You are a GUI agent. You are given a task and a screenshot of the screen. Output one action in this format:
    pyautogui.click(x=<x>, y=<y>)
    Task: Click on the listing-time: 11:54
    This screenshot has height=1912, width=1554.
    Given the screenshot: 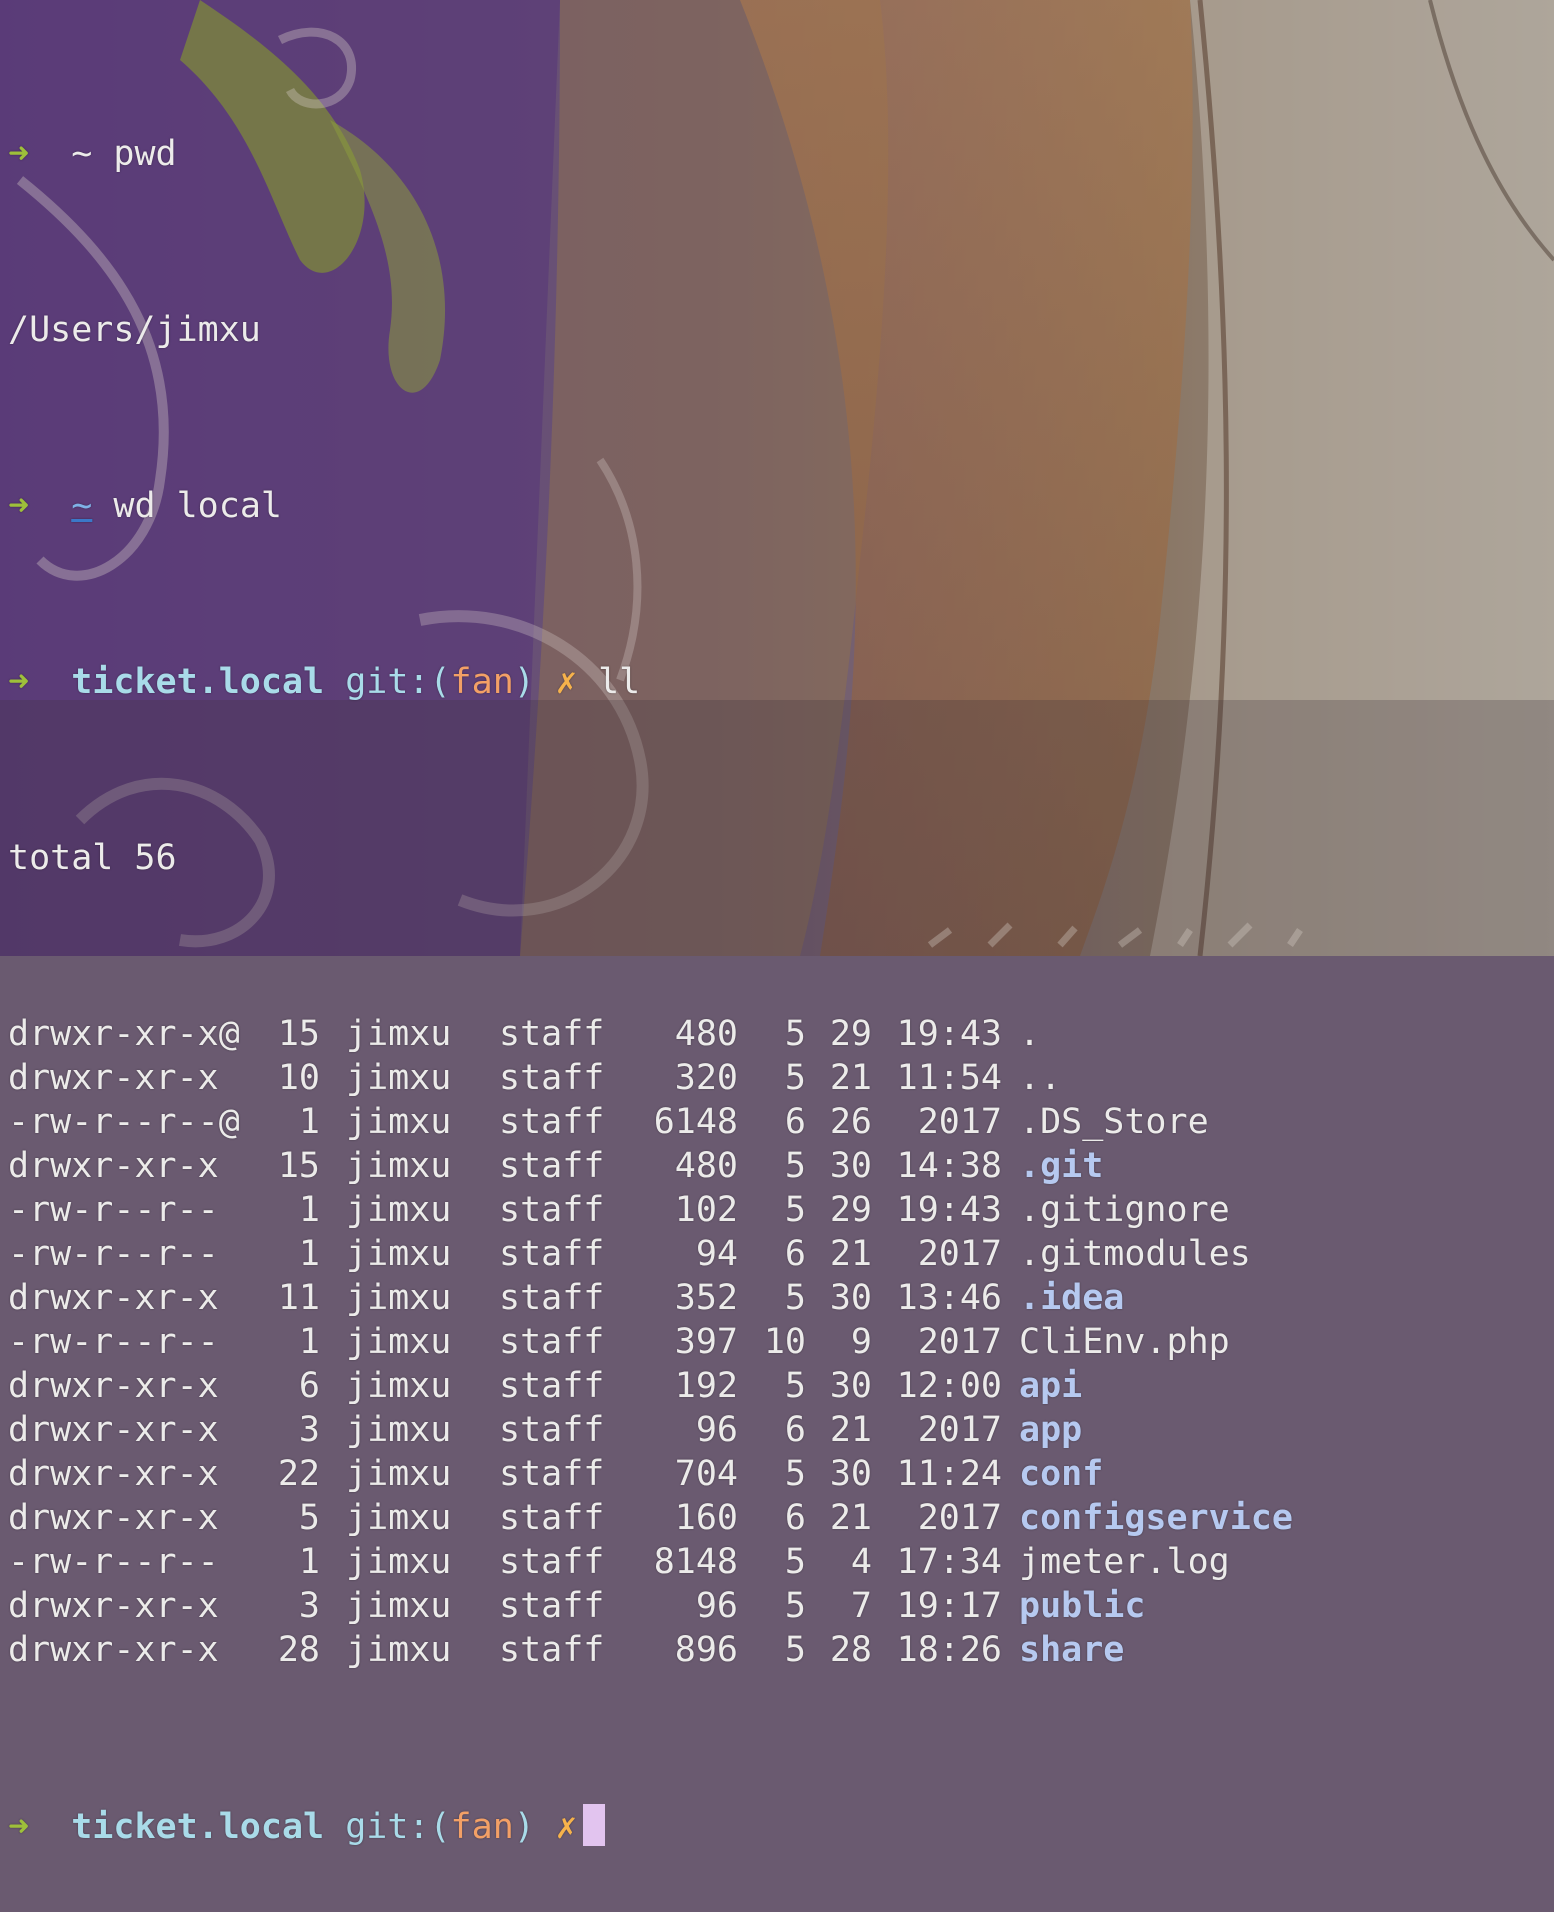 What is the action you would take?
    pyautogui.click(x=949, y=1078)
    